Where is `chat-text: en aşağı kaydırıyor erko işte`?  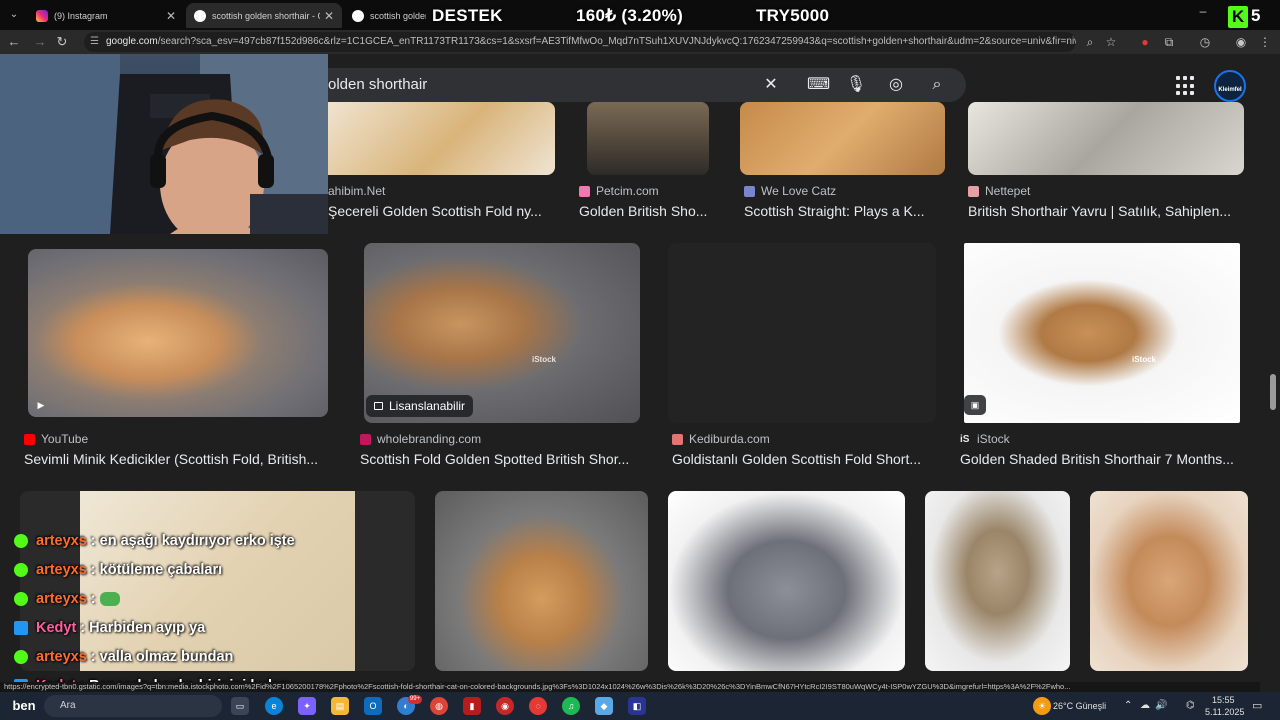
chat-text: en aşağı kaydırıyor erko işte is located at coordinates (197, 540).